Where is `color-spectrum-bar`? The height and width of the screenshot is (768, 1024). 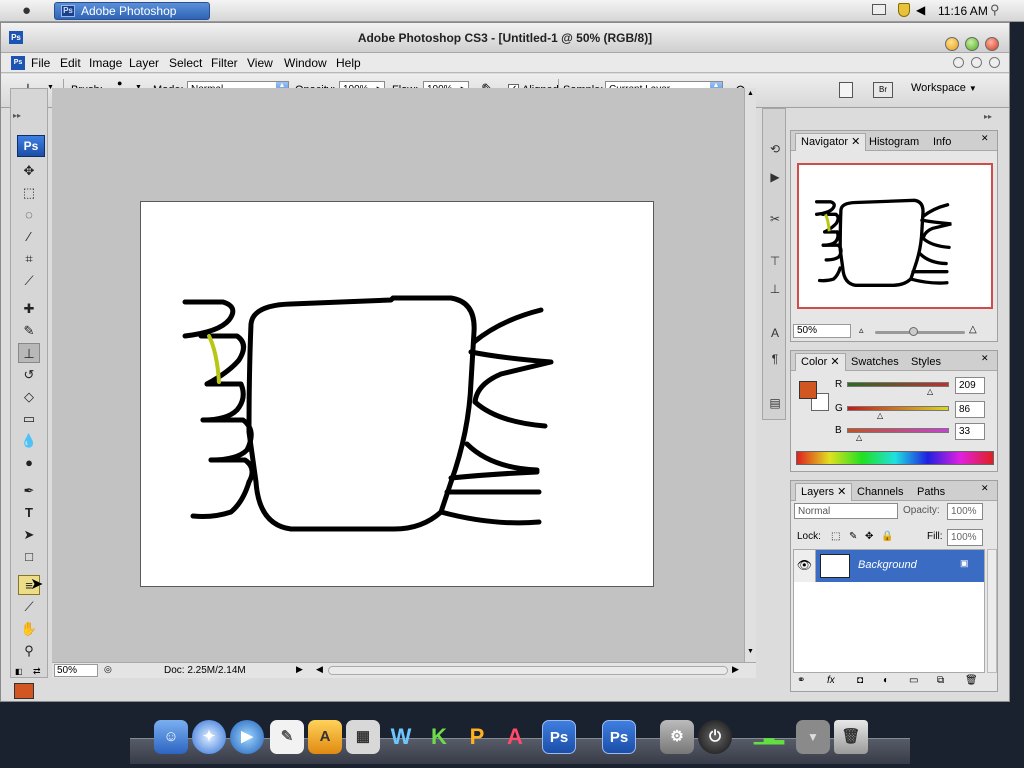
color-spectrum-bar is located at coordinates (895, 458).